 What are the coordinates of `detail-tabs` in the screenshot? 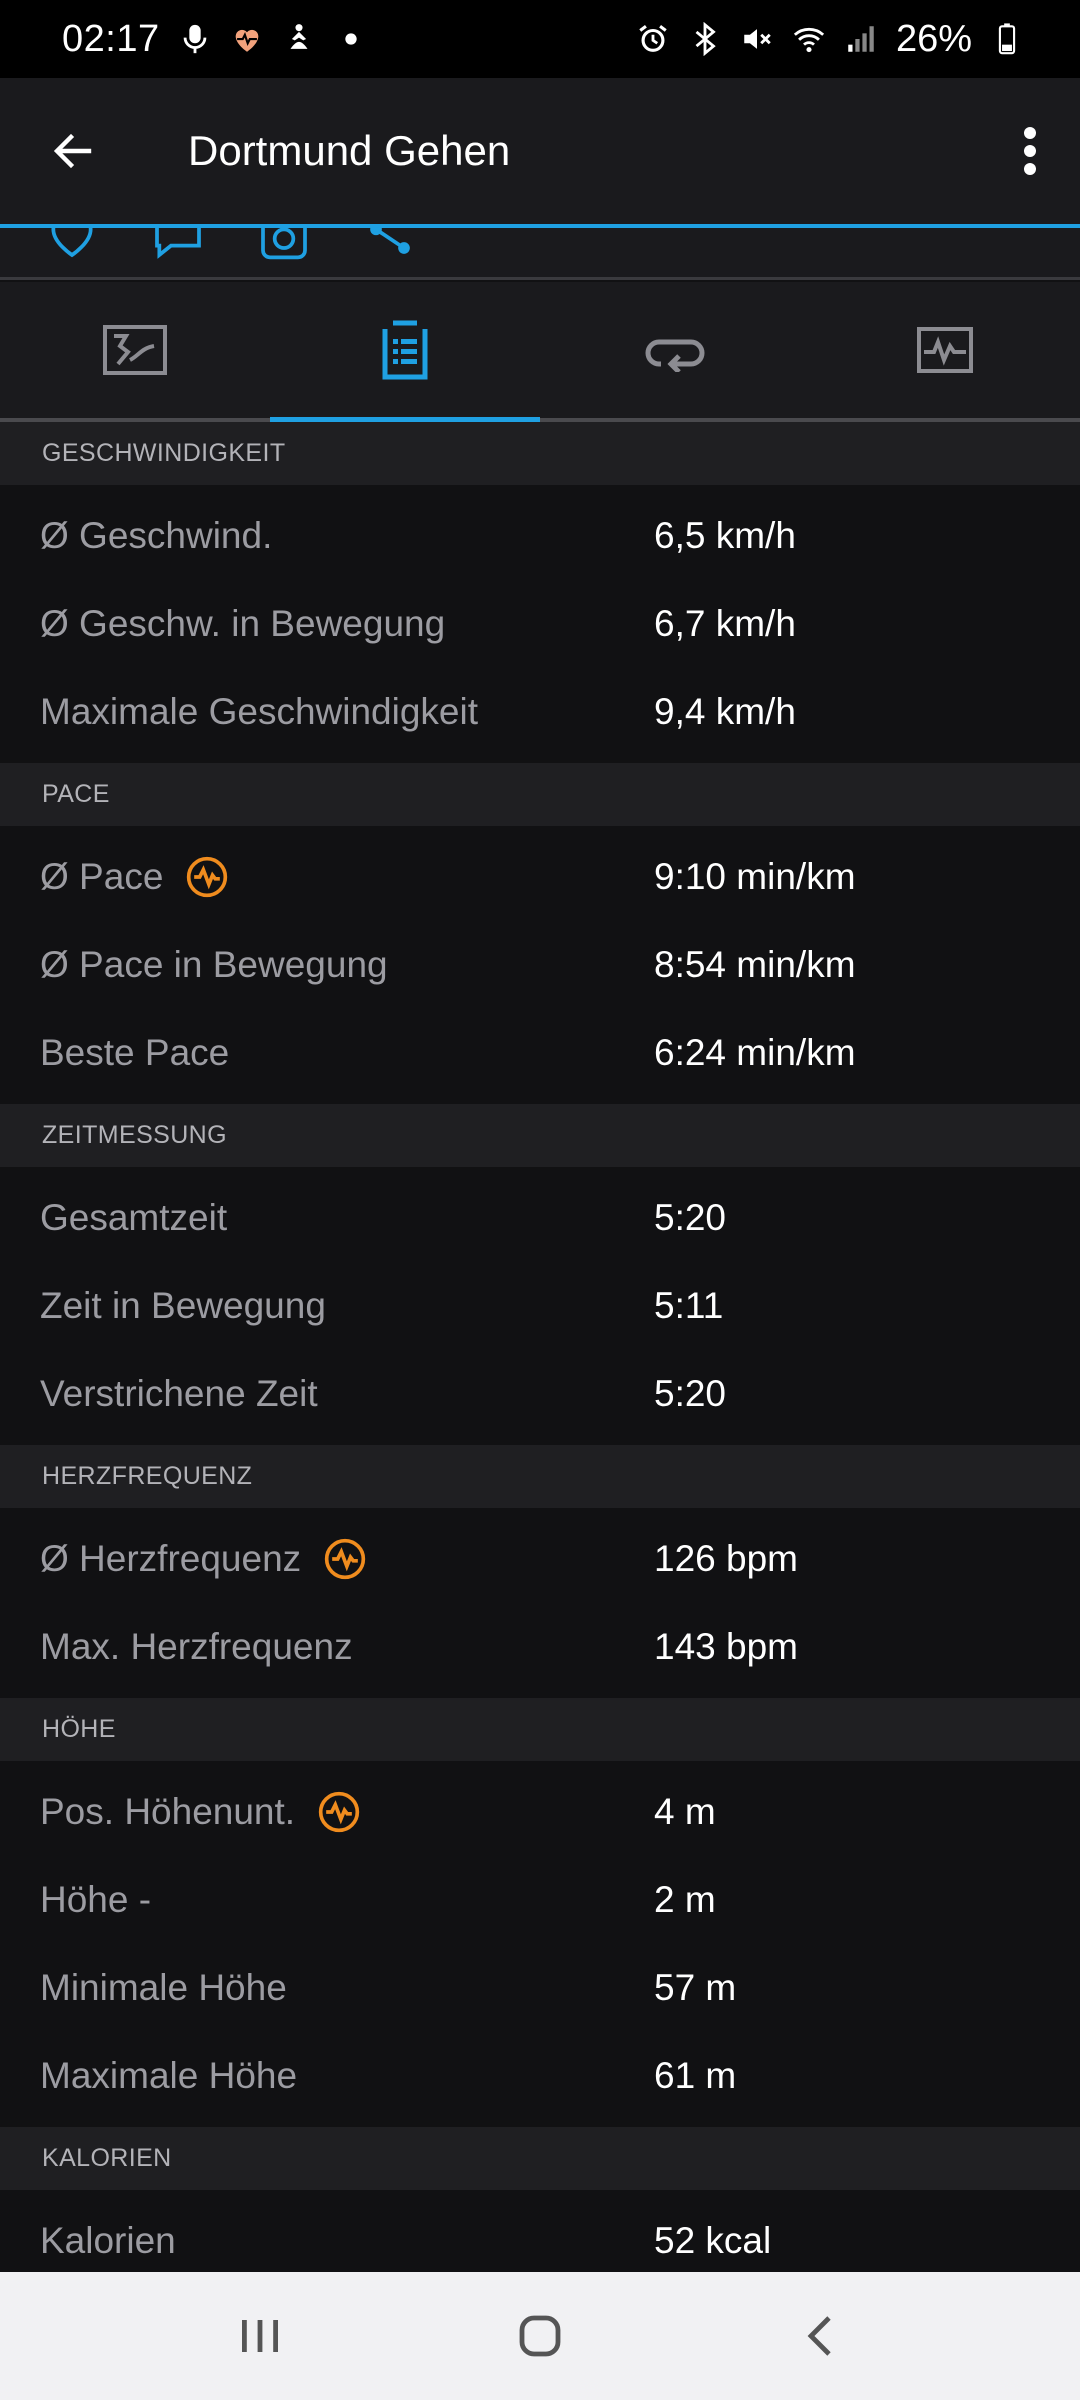 It's located at (540, 352).